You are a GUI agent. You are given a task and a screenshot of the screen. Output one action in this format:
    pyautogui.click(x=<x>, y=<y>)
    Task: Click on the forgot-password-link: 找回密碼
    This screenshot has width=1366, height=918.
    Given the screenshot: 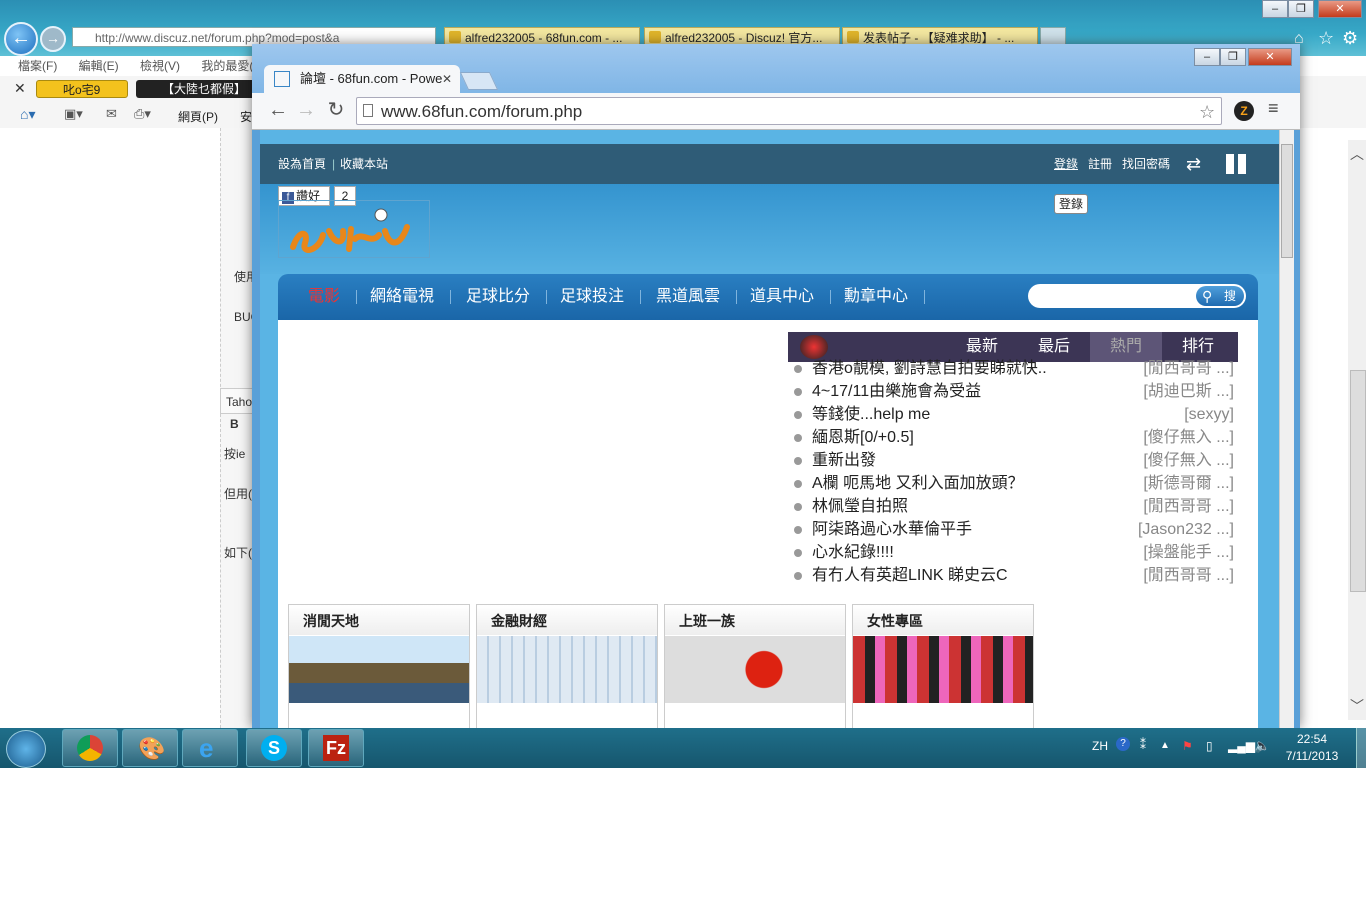 What is the action you would take?
    pyautogui.click(x=1146, y=164)
    